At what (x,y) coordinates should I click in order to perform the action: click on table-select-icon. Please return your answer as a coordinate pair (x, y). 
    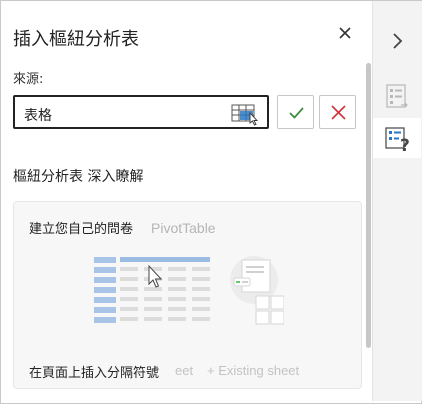
    Looking at the image, I should click on (246, 114).